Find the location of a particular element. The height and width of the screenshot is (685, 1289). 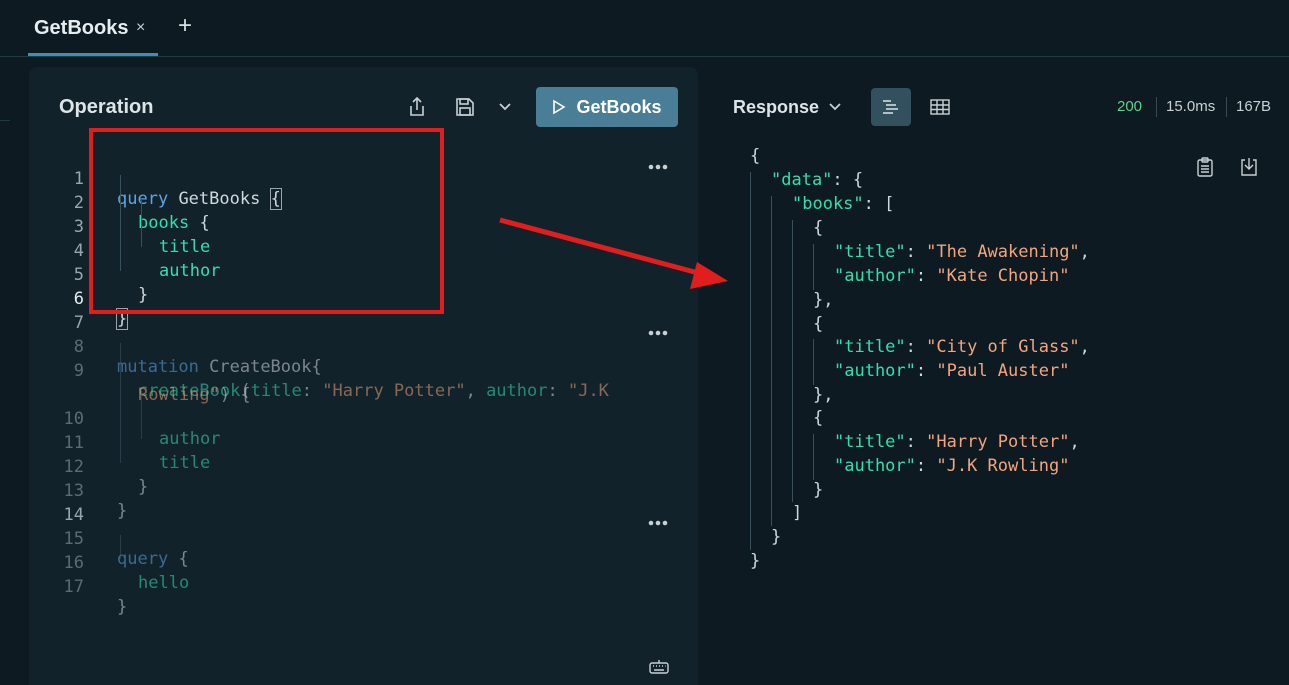

table-view-icon is located at coordinates (940, 107).